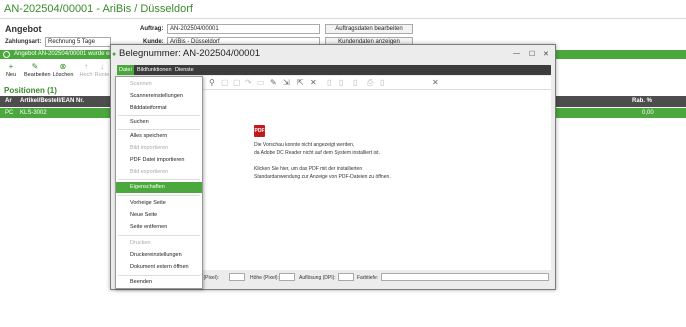  I want to click on import-icon: ⇱, so click(300, 82).